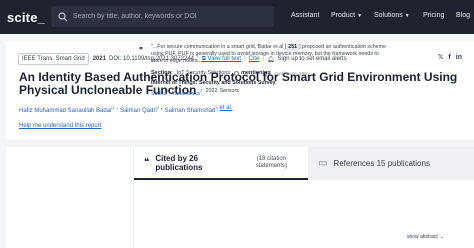 The image size is (474, 248). I want to click on nav-solutions: Solutions ▼, so click(392, 15).